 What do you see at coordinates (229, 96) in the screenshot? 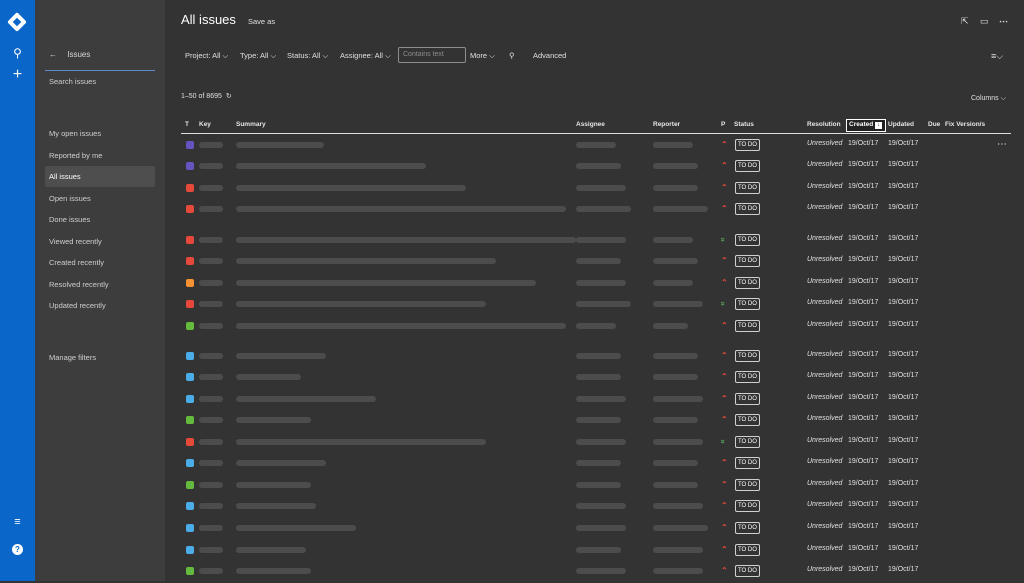
I see `refresh-icon: ↻` at bounding box center [229, 96].